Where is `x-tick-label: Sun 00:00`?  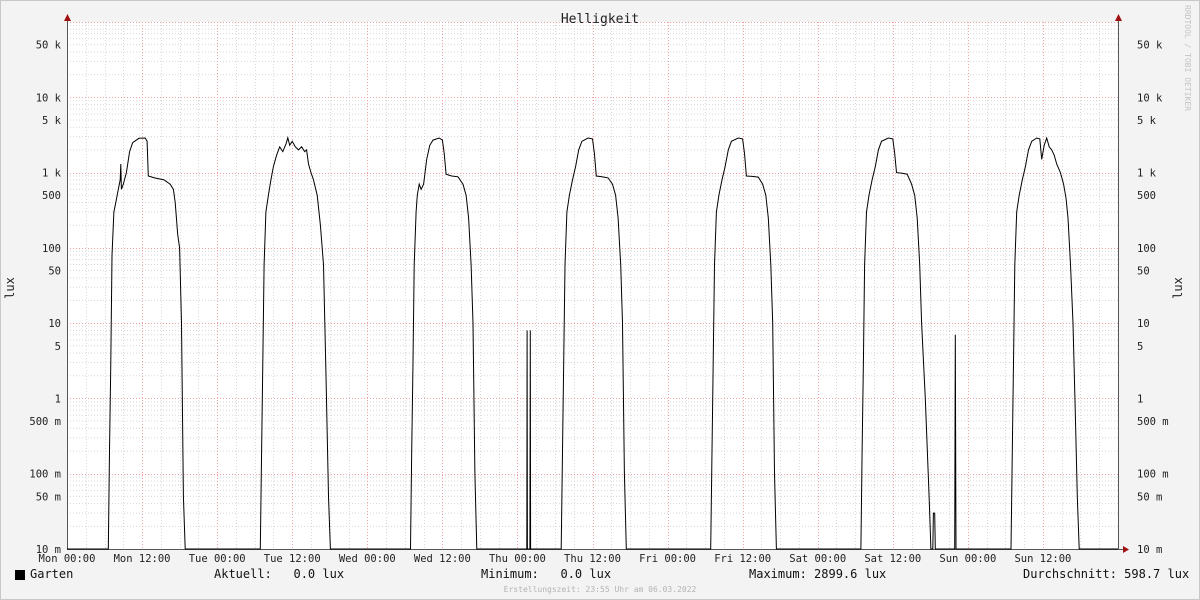 x-tick-label: Sun 00:00 is located at coordinates (967, 559).